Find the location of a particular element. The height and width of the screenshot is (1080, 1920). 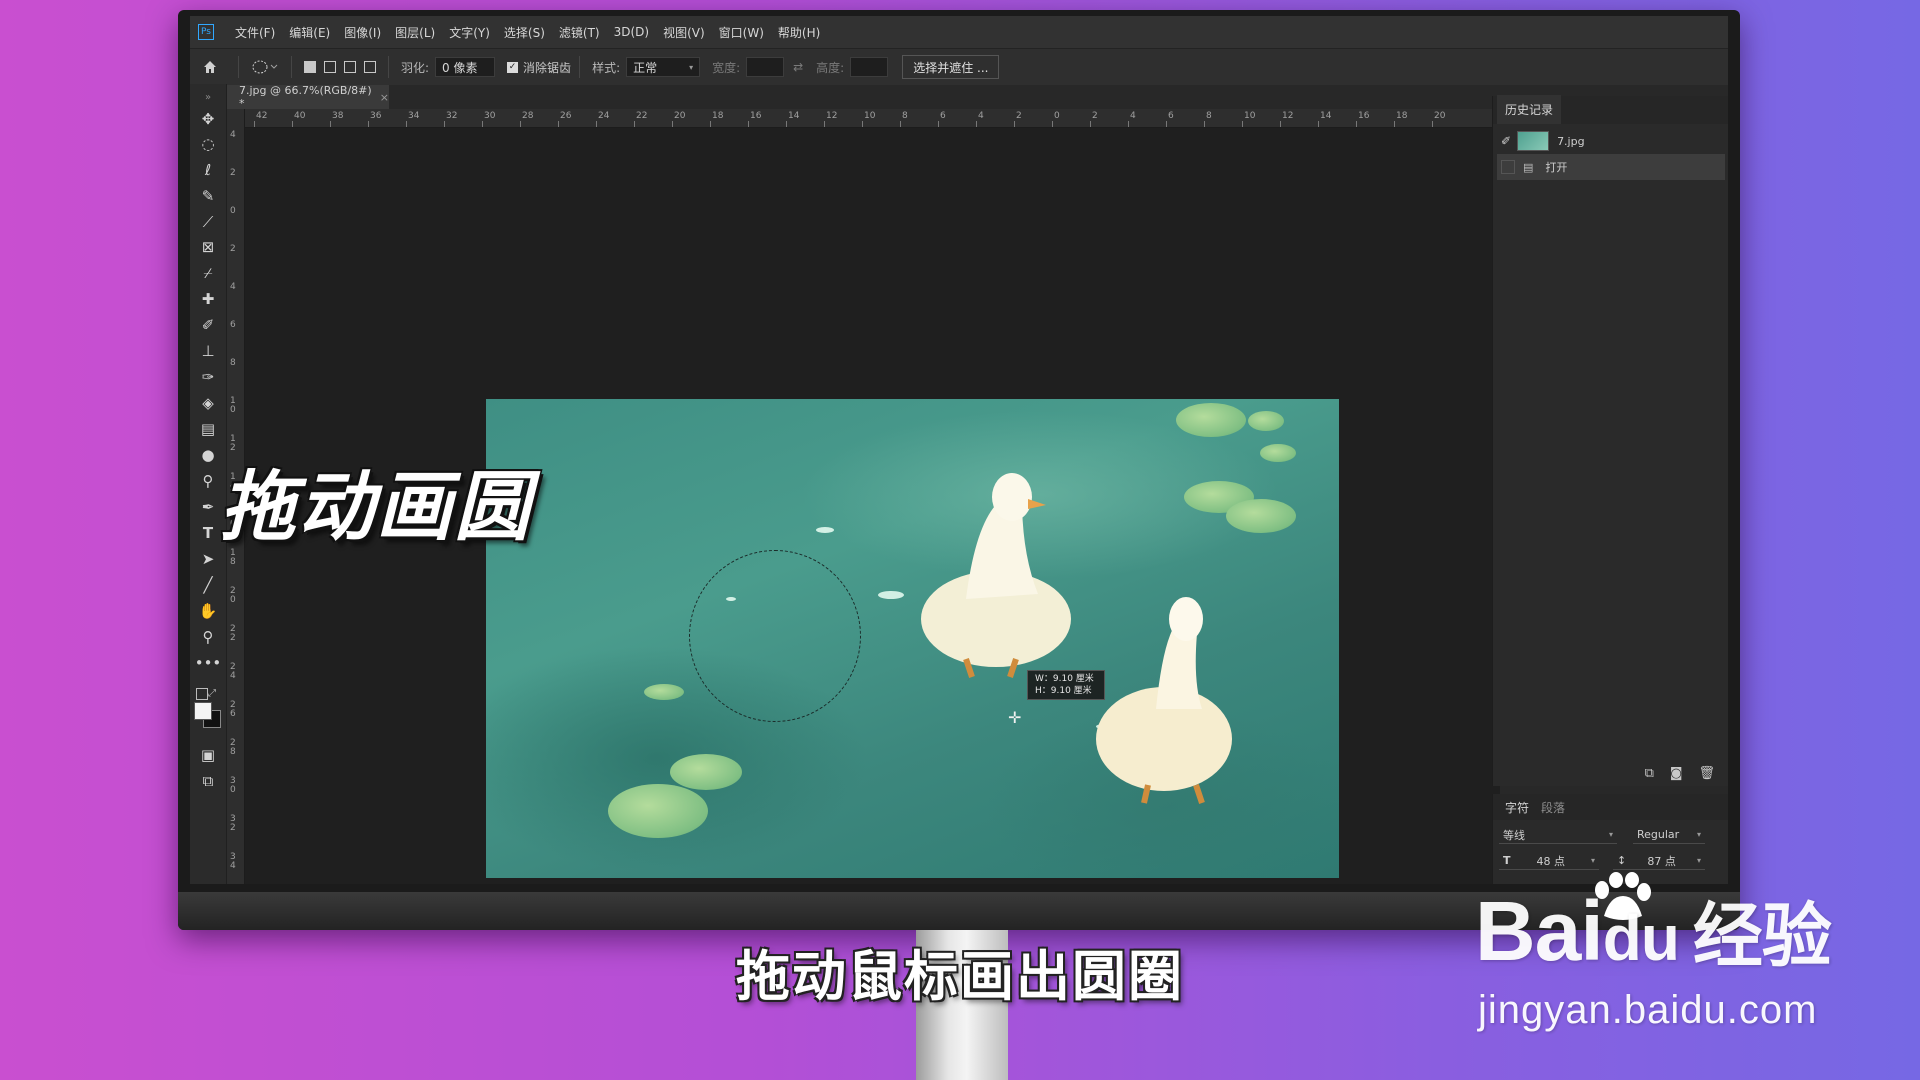

home-icon is located at coordinates (210, 67).